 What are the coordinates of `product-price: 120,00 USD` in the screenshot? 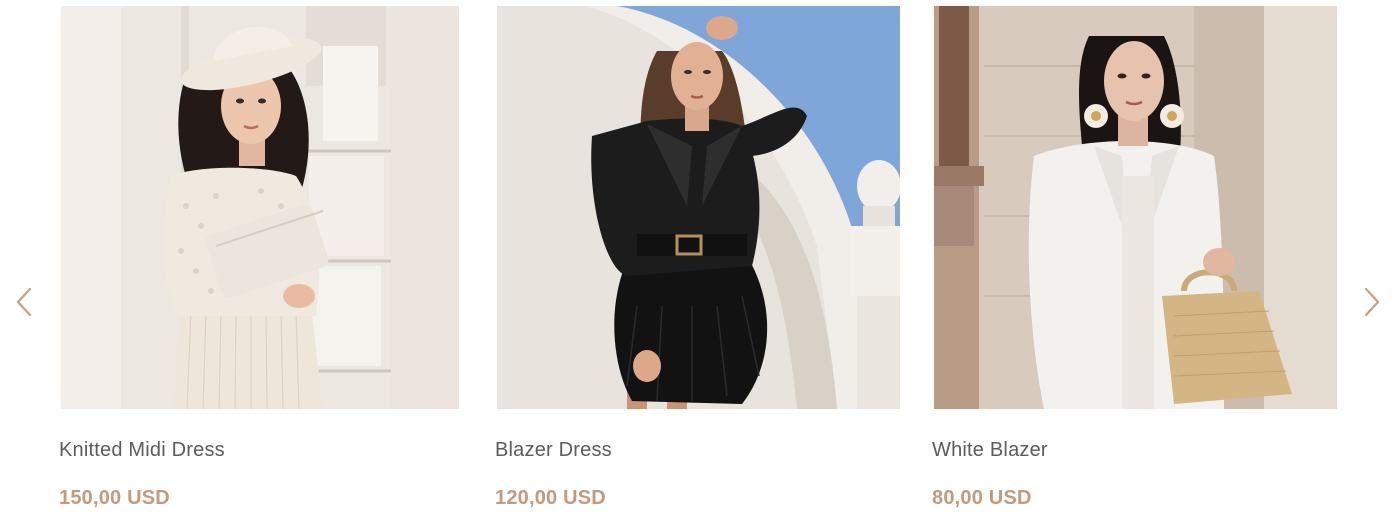 It's located at (550, 498).